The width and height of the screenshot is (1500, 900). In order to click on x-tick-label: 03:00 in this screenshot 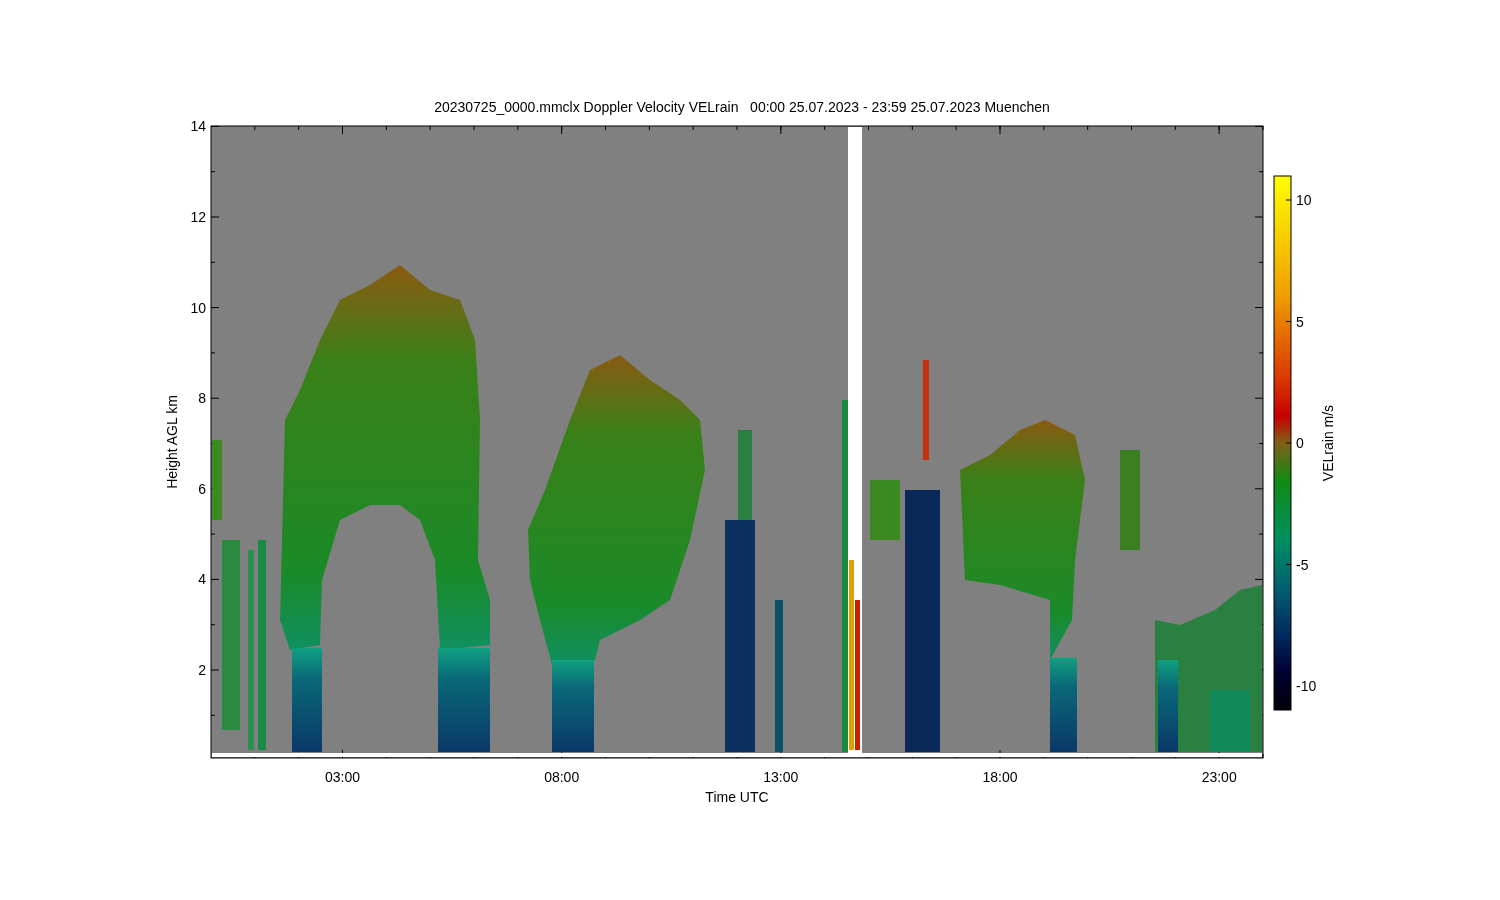, I will do `click(342, 777)`.